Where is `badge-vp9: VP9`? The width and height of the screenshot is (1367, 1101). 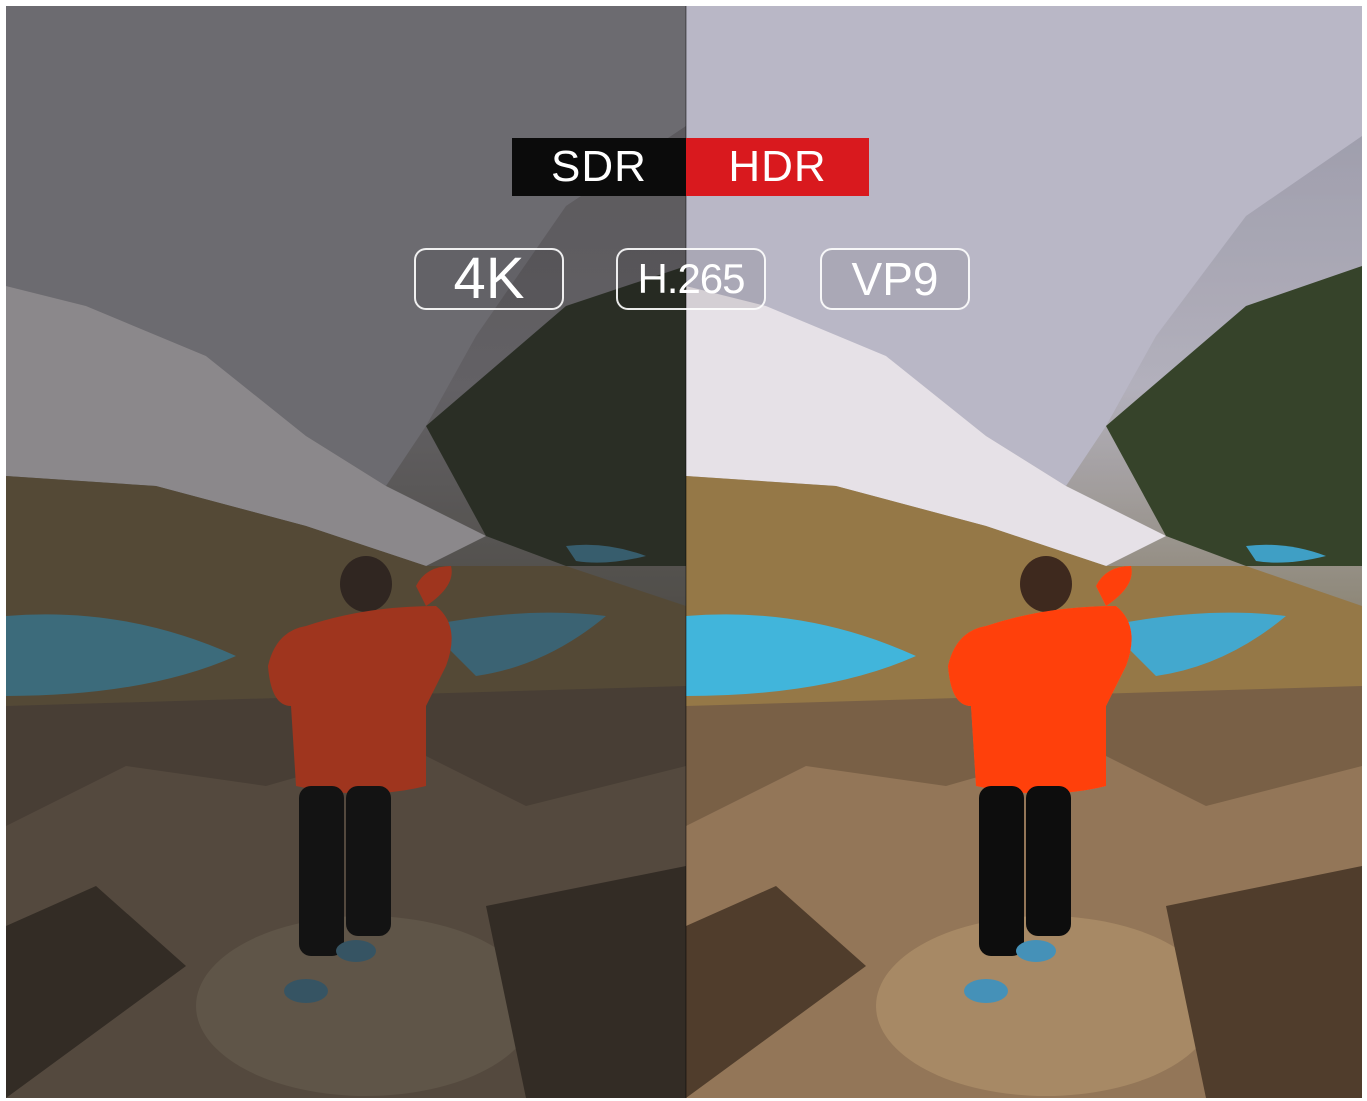
badge-vp9: VP9 is located at coordinates (895, 279).